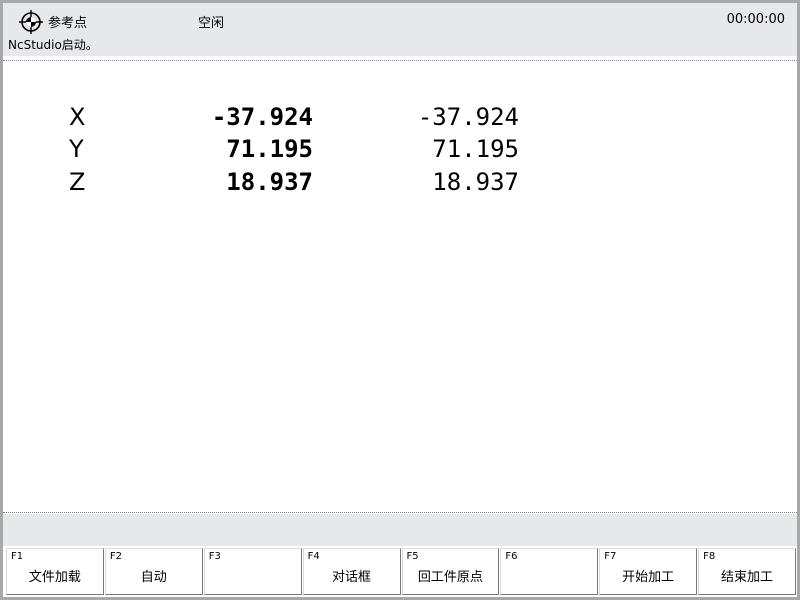 This screenshot has width=800, height=600. I want to click on function-key-number: F5, so click(412, 556).